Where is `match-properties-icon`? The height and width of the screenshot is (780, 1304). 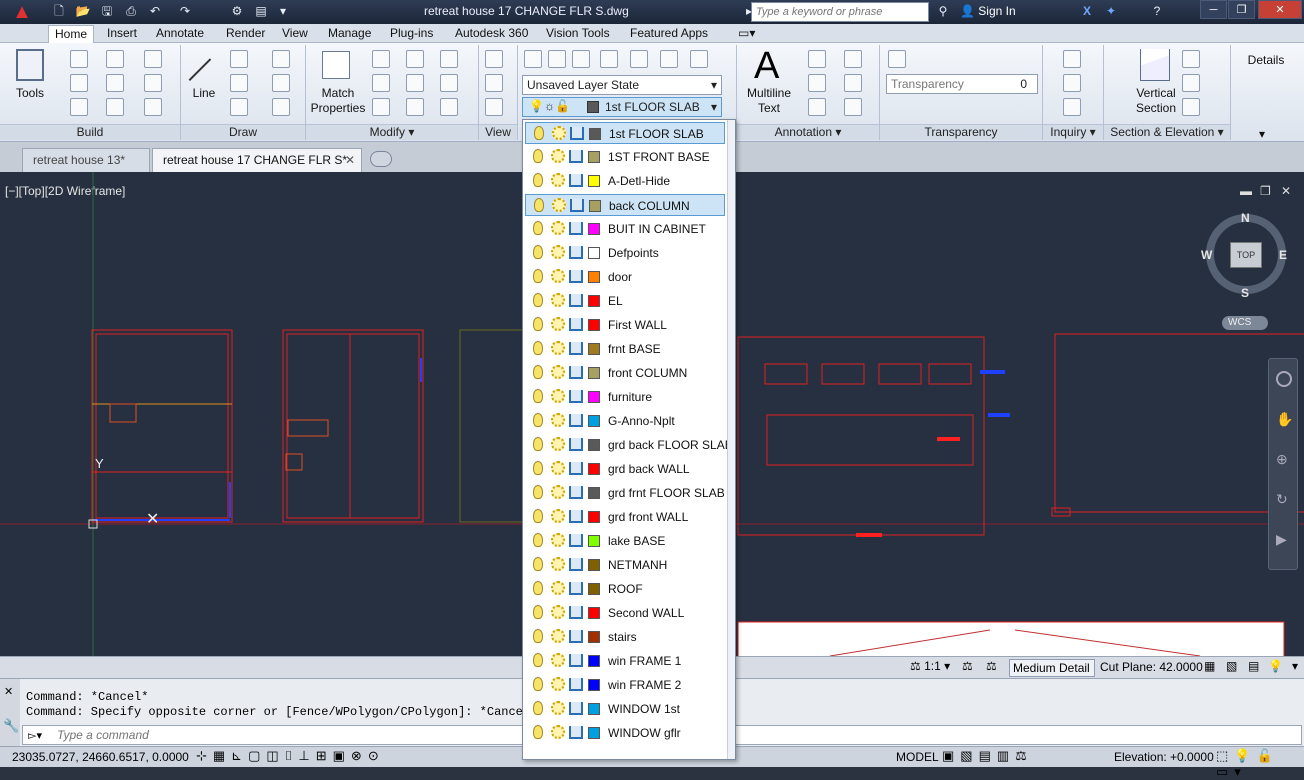 match-properties-icon is located at coordinates (336, 65).